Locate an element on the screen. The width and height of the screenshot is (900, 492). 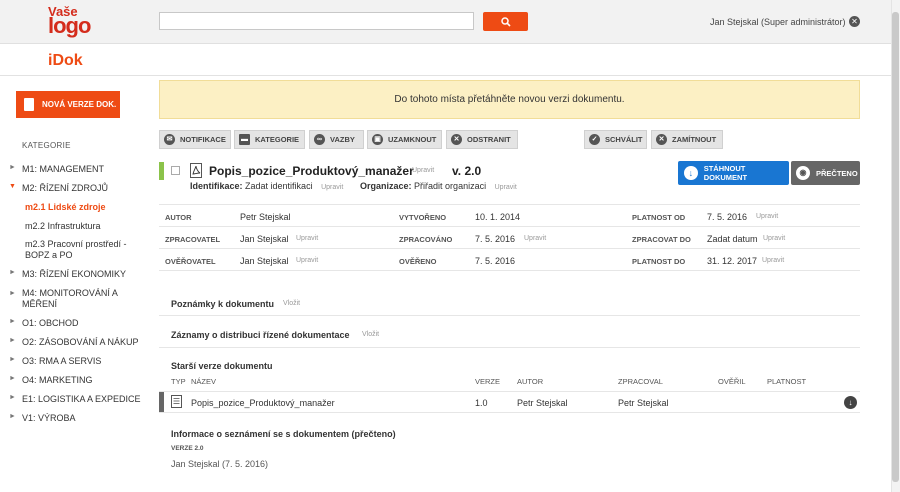
sidebar-item-label: M2: ŘÍZENÍ ZDROJŮ is located at coordinates (65, 188).